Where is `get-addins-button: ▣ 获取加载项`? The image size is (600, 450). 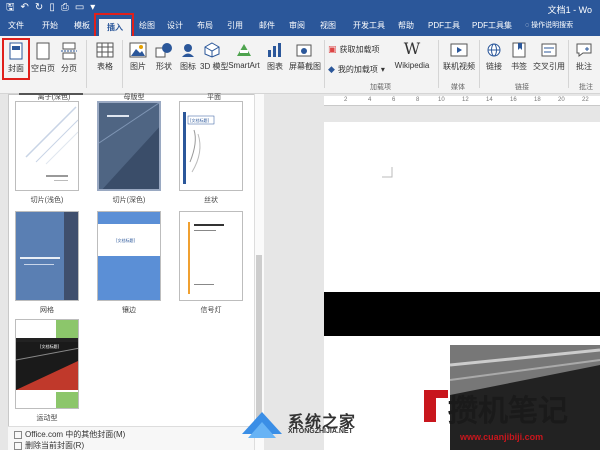 get-addins-button: ▣ 获取加载项 is located at coordinates (354, 49).